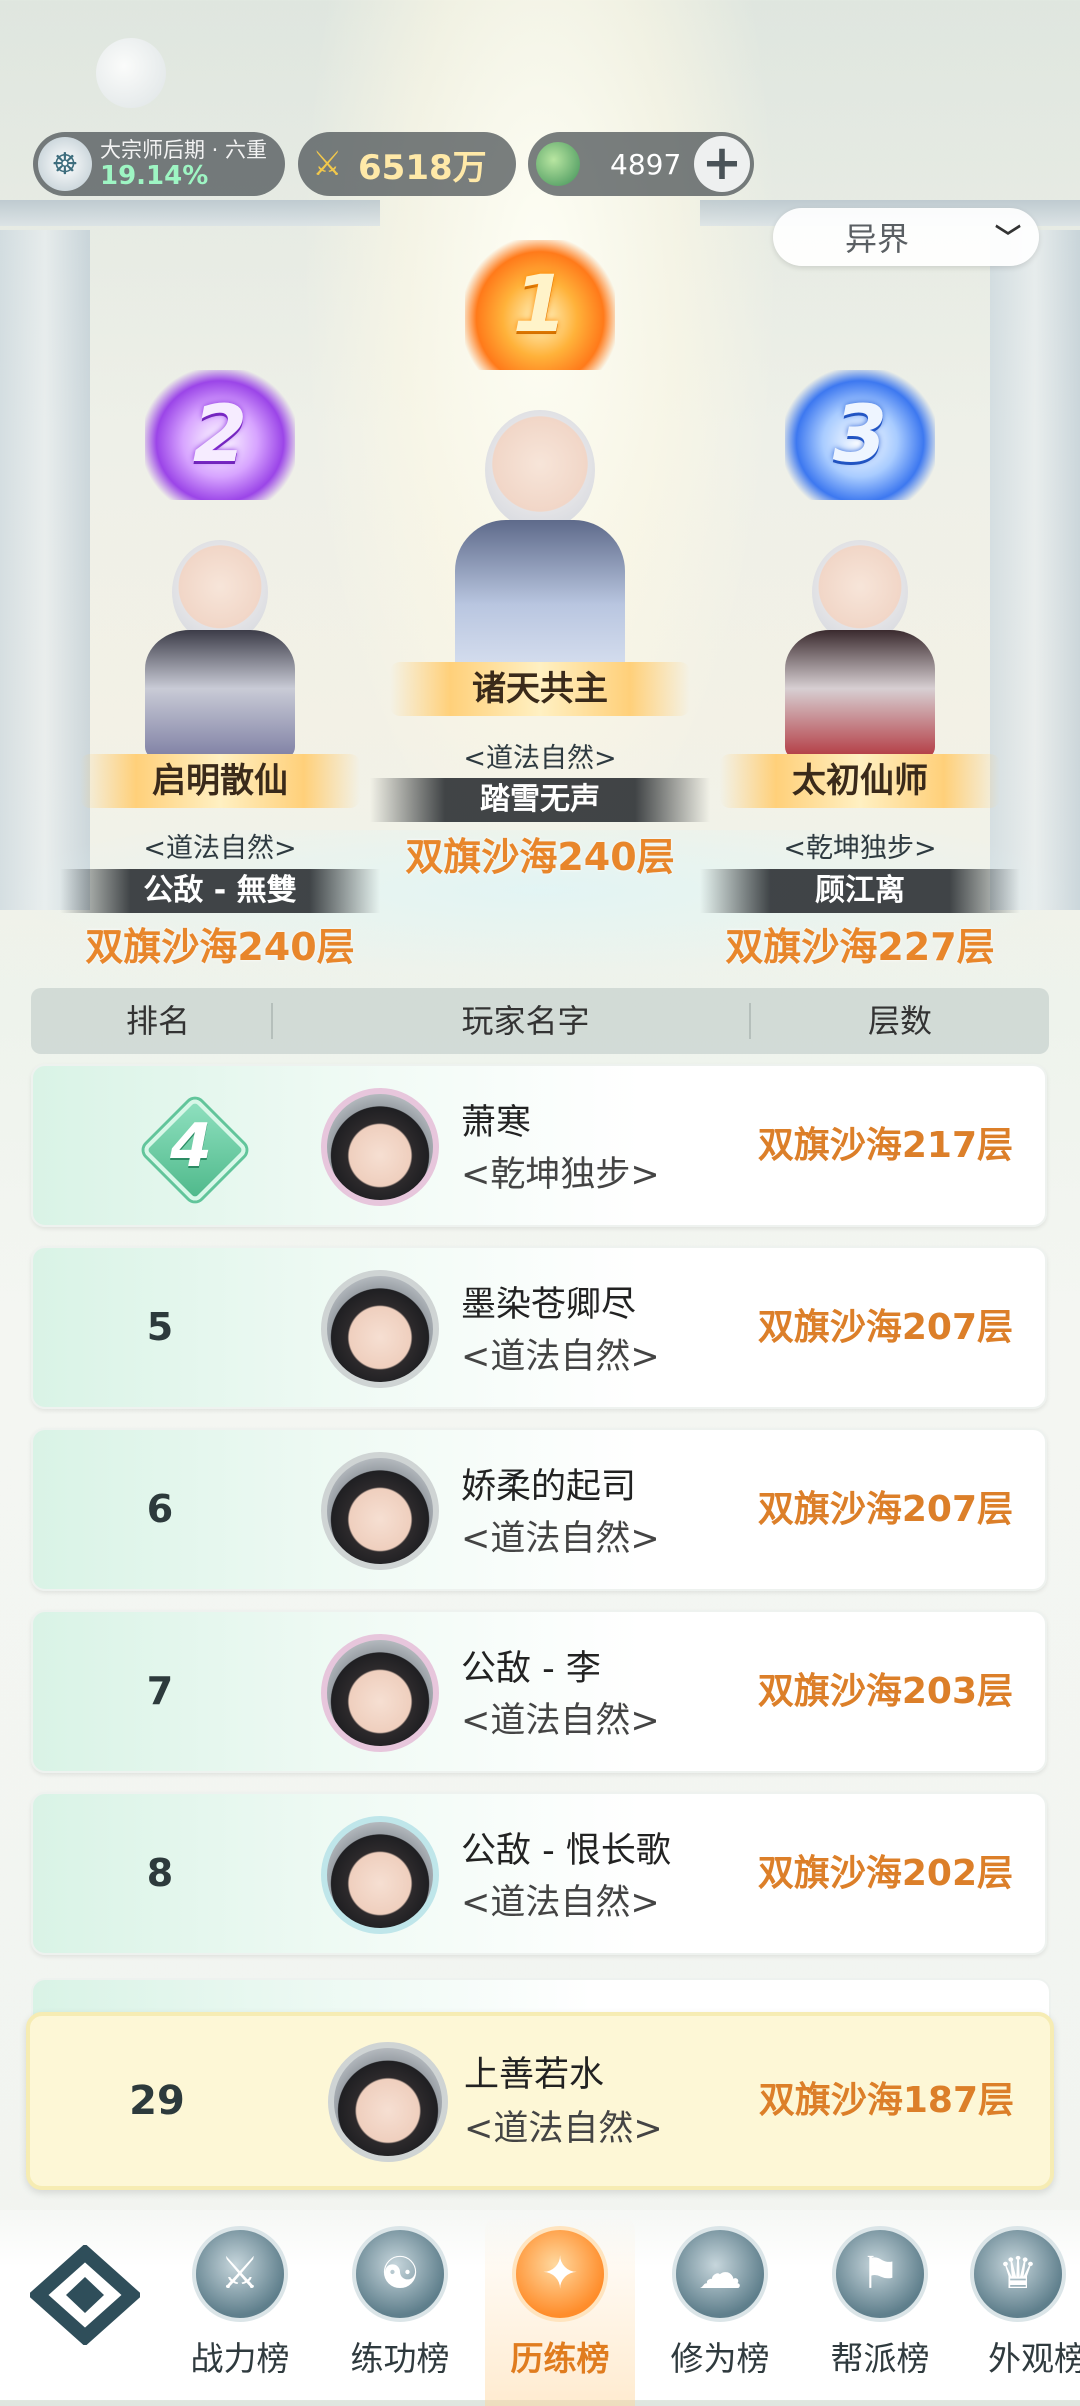 The image size is (1080, 2406). What do you see at coordinates (549, 1487) in the screenshot?
I see `player-name: 娇柔的起司` at bounding box center [549, 1487].